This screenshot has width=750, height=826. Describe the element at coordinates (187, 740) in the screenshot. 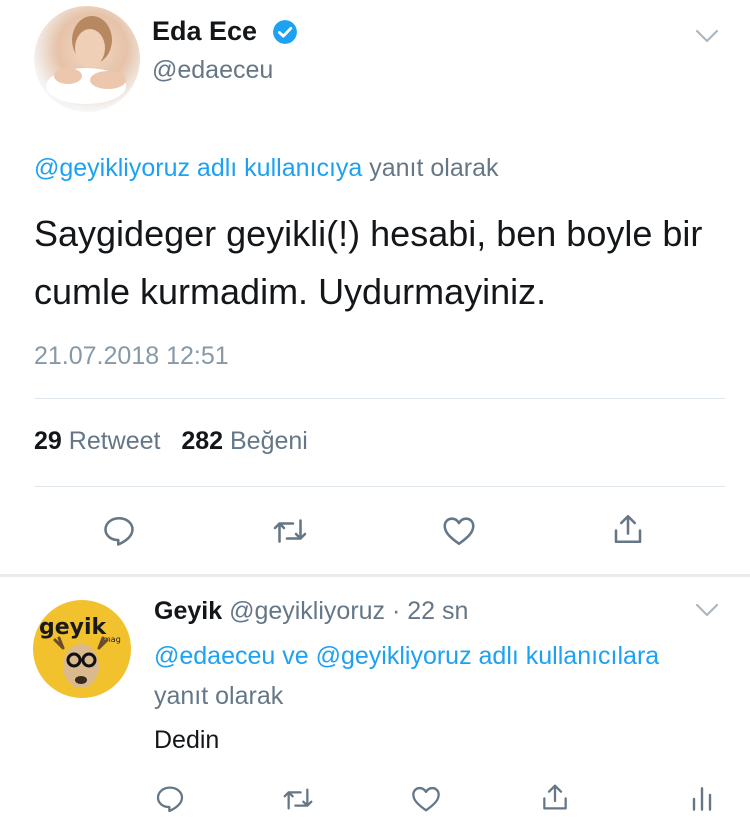

I see `reply-text: Dedin` at that location.